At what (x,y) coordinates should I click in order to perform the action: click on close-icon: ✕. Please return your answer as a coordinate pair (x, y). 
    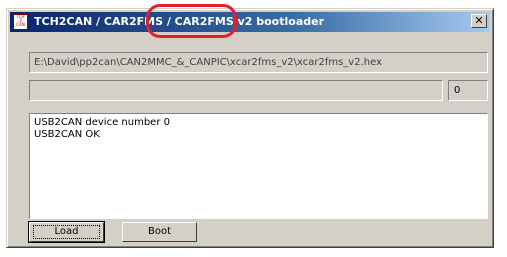
    Looking at the image, I should click on (479, 20).